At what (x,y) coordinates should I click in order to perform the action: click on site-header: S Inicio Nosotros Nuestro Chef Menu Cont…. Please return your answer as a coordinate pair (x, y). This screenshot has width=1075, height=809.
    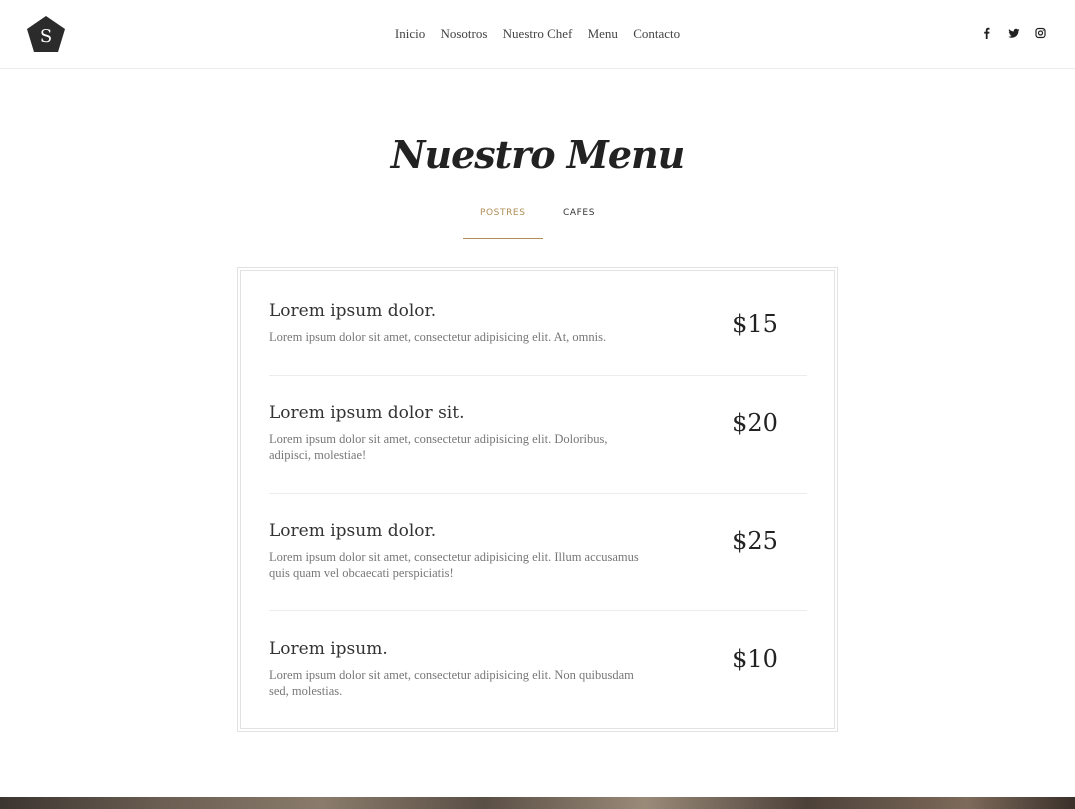
    Looking at the image, I should click on (537, 34).